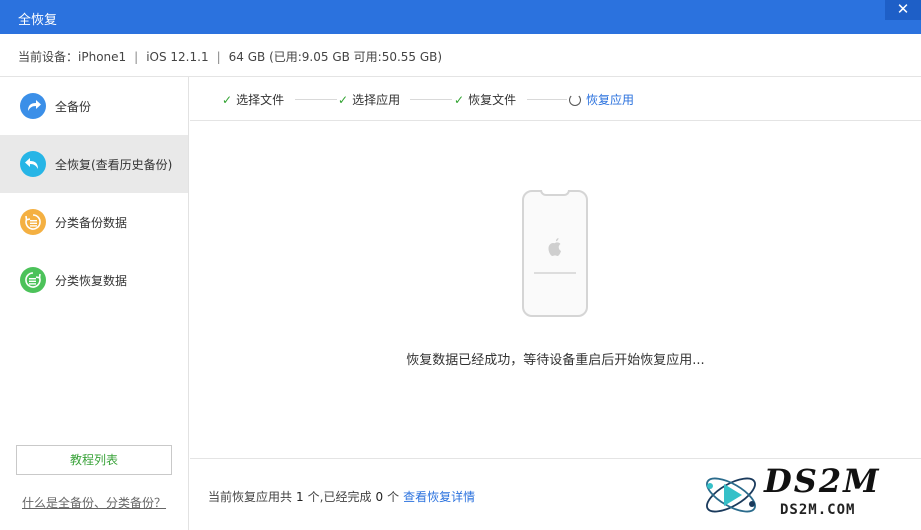 This screenshot has height=530, width=921. What do you see at coordinates (379, 497) in the screenshot?
I see `done-count: 0` at bounding box center [379, 497].